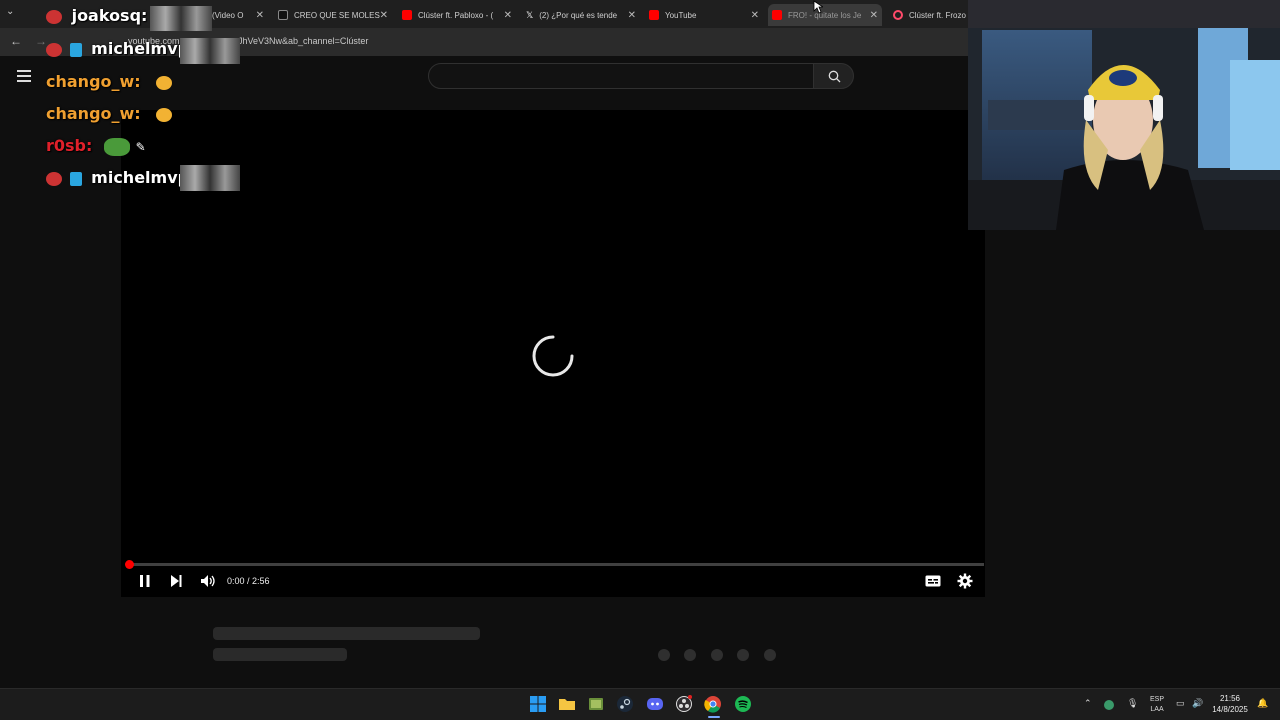 The image size is (1280, 720). Describe the element at coordinates (556, 564) in the screenshot. I see `progress-bar` at that location.